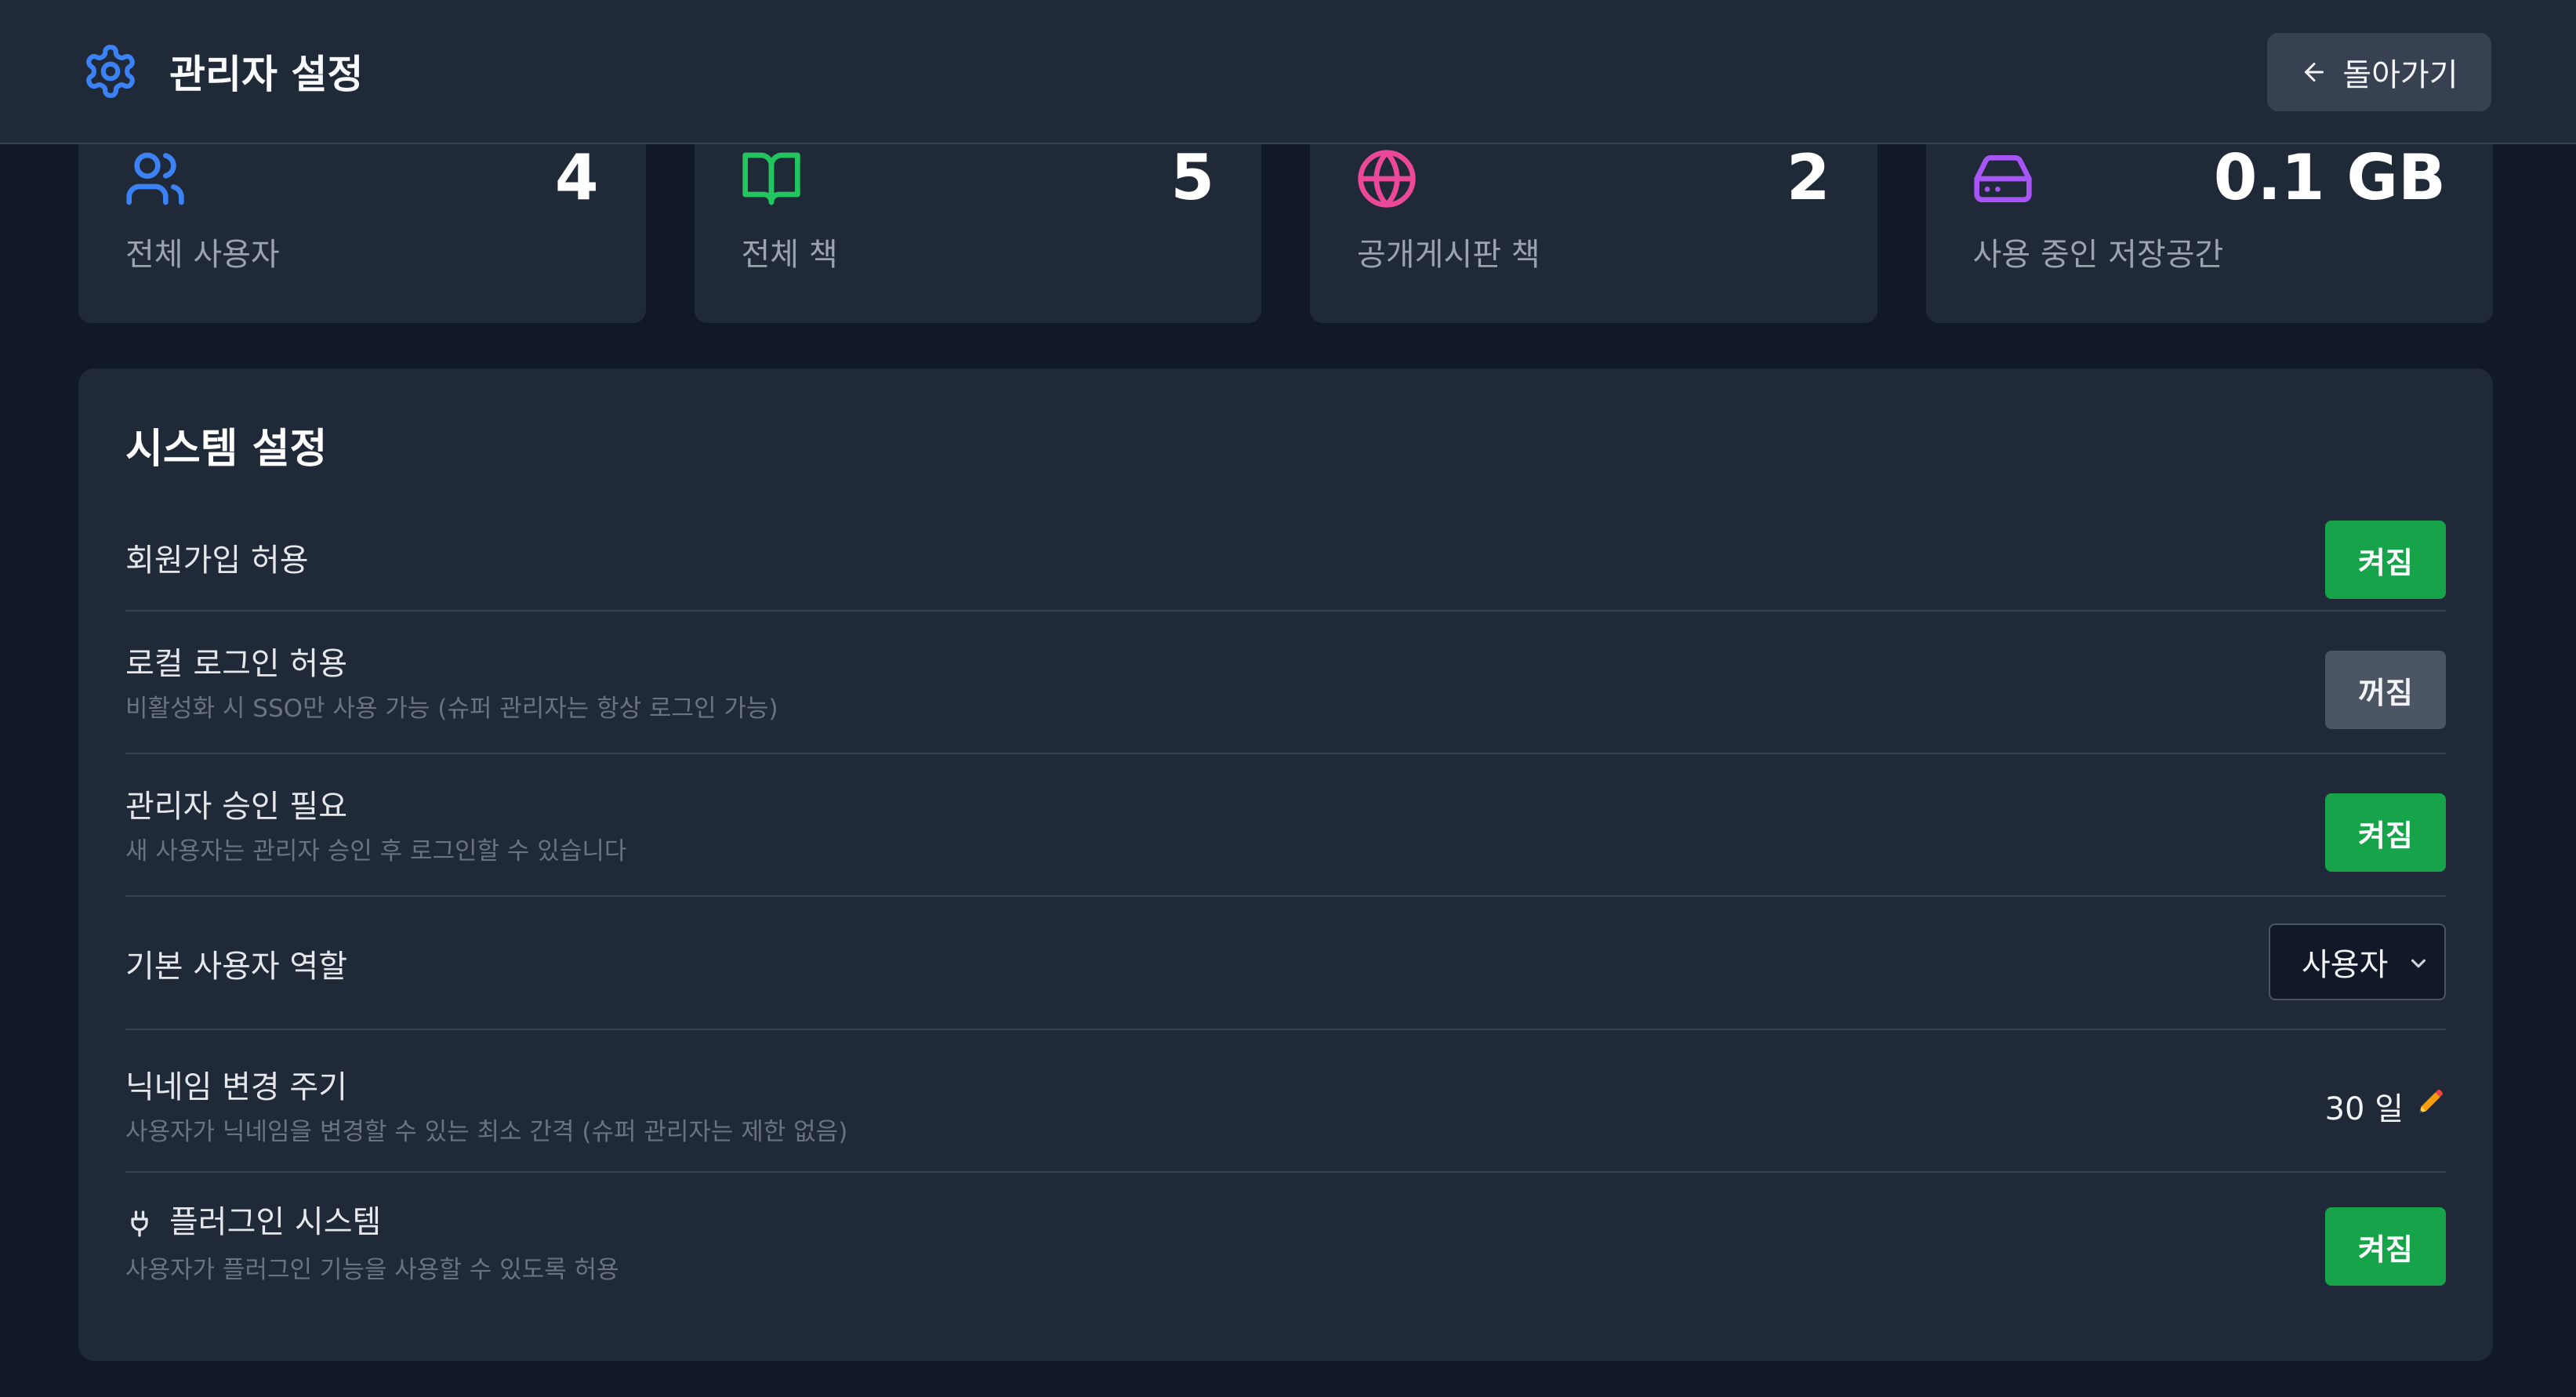  What do you see at coordinates (2400, 75) in the screenshot?
I see `back-button-label: 돌아가기` at bounding box center [2400, 75].